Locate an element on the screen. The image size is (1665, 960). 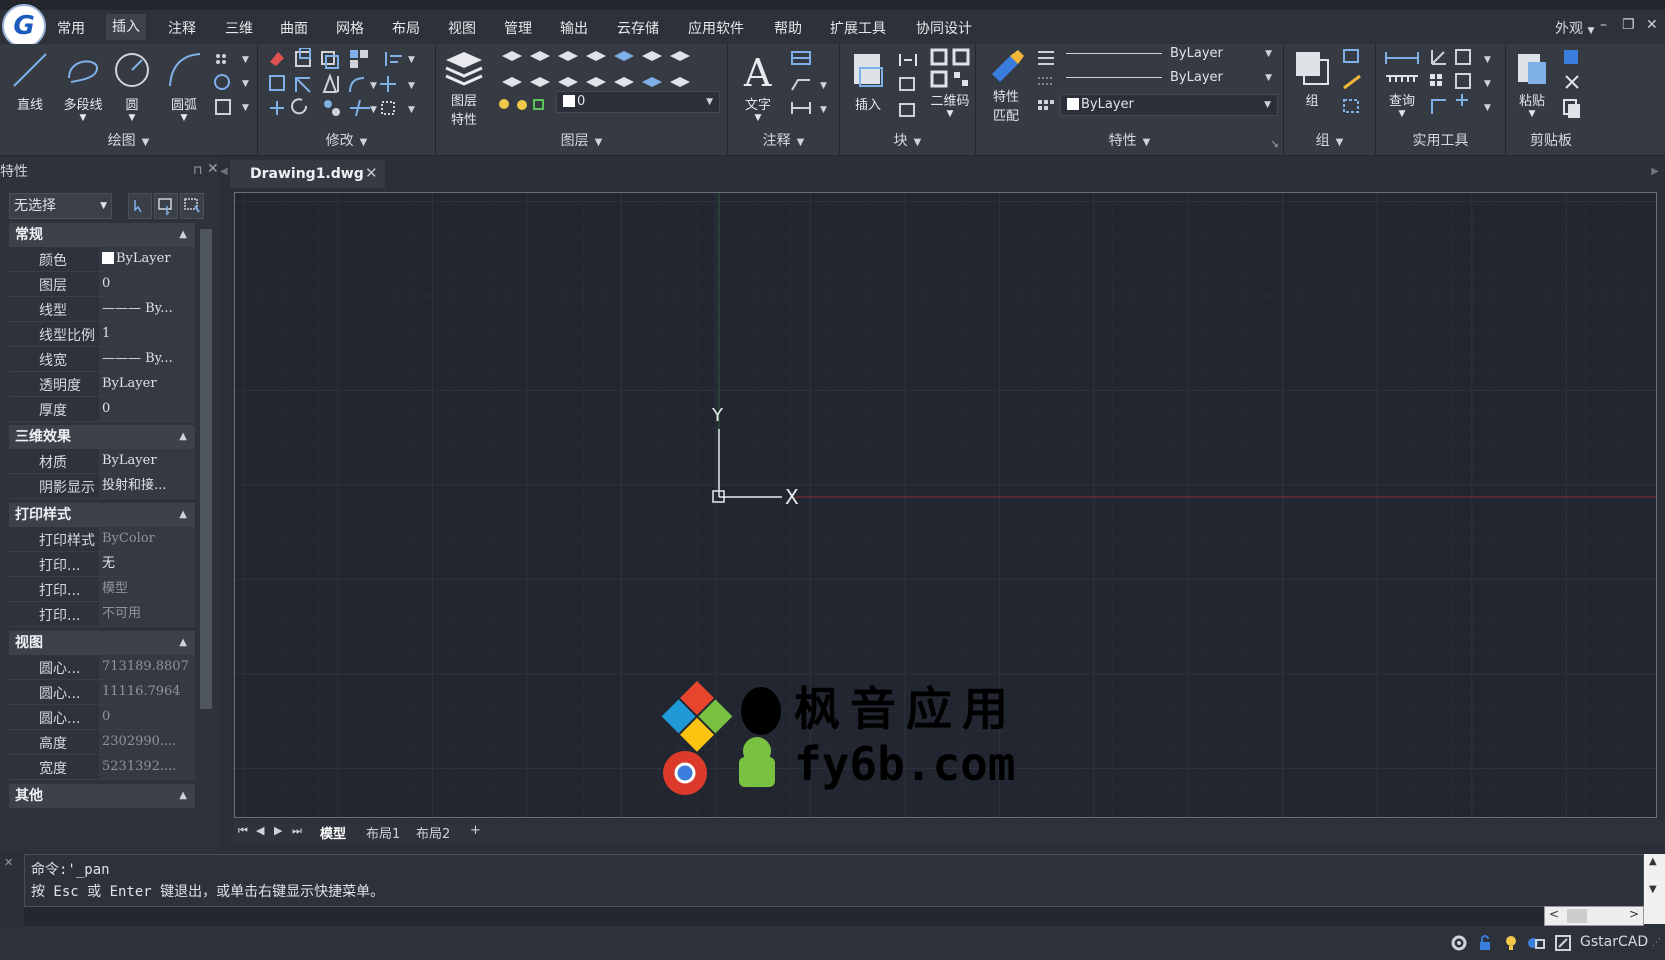
panel-launcher-icon: ↘ is located at coordinates (1275, 144).